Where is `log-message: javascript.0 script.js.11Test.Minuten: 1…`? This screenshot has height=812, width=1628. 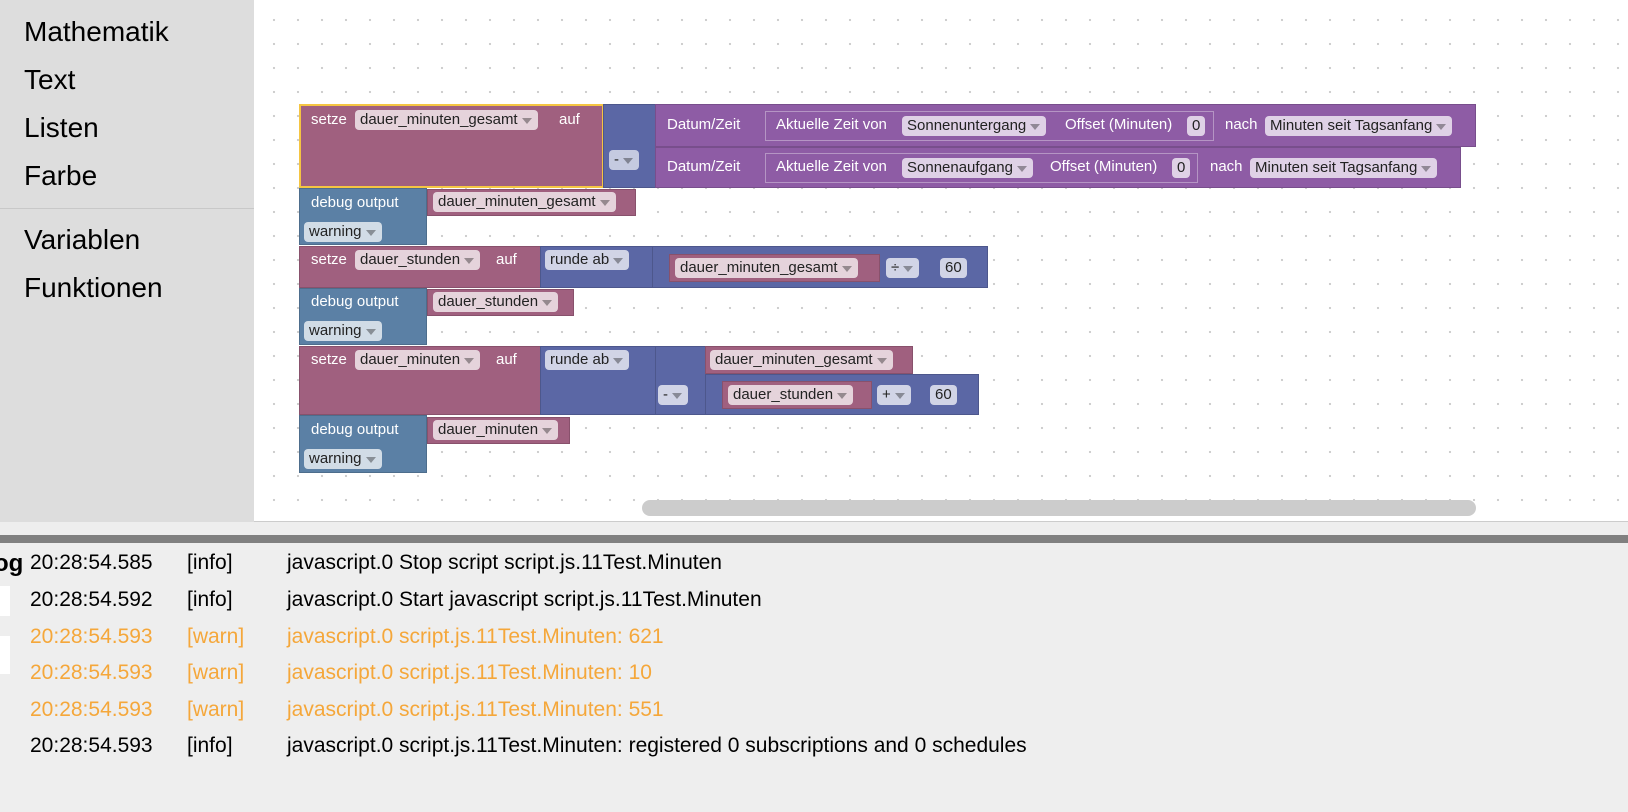 log-message: javascript.0 script.js.11Test.Minuten: 1… is located at coordinates (469, 672).